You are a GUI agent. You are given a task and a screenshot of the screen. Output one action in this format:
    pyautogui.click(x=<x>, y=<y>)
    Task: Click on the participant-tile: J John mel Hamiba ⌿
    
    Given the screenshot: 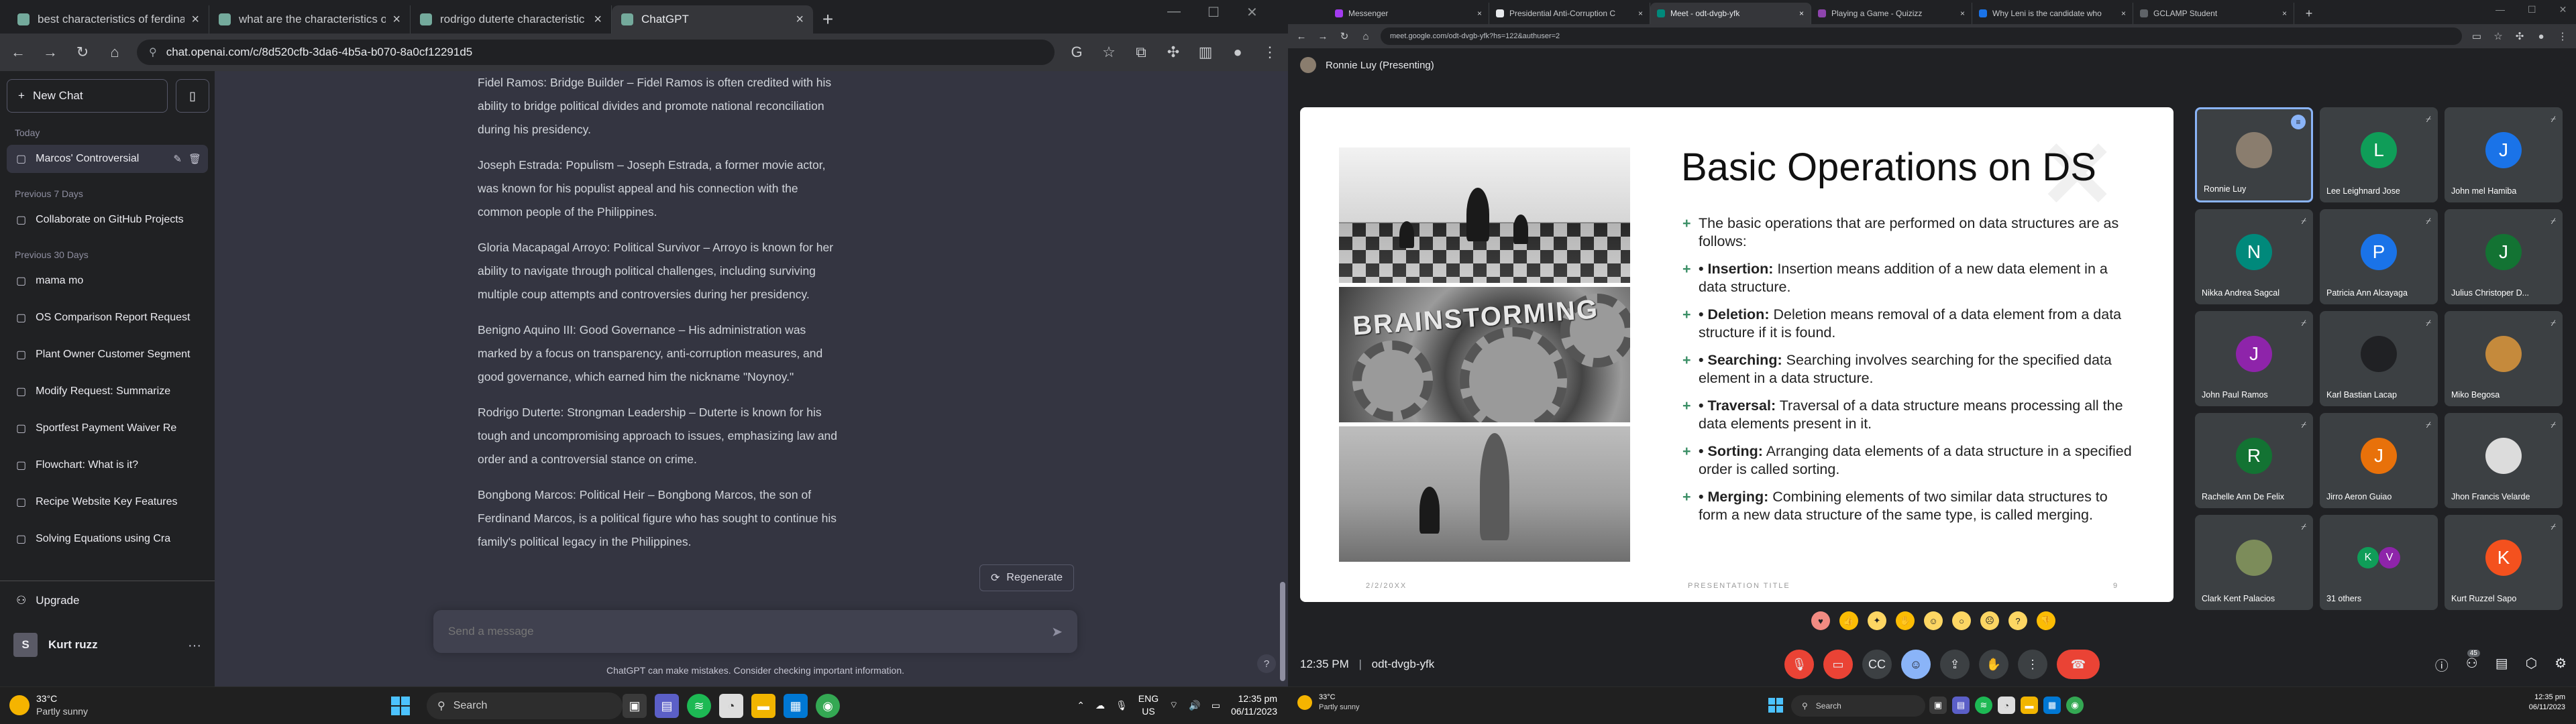 What is the action you would take?
    pyautogui.click(x=2504, y=154)
    